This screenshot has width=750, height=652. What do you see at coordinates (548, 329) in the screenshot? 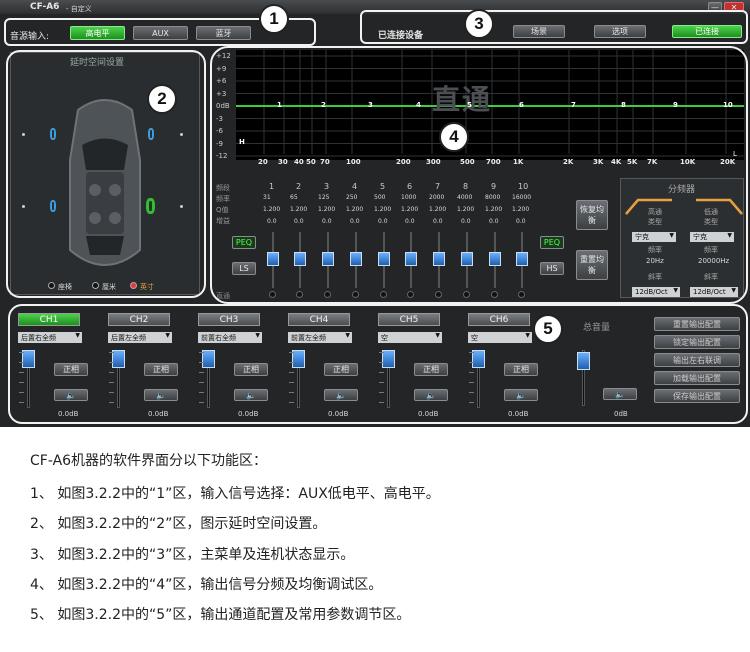
I see `zone-5-marker: 5` at bounding box center [548, 329].